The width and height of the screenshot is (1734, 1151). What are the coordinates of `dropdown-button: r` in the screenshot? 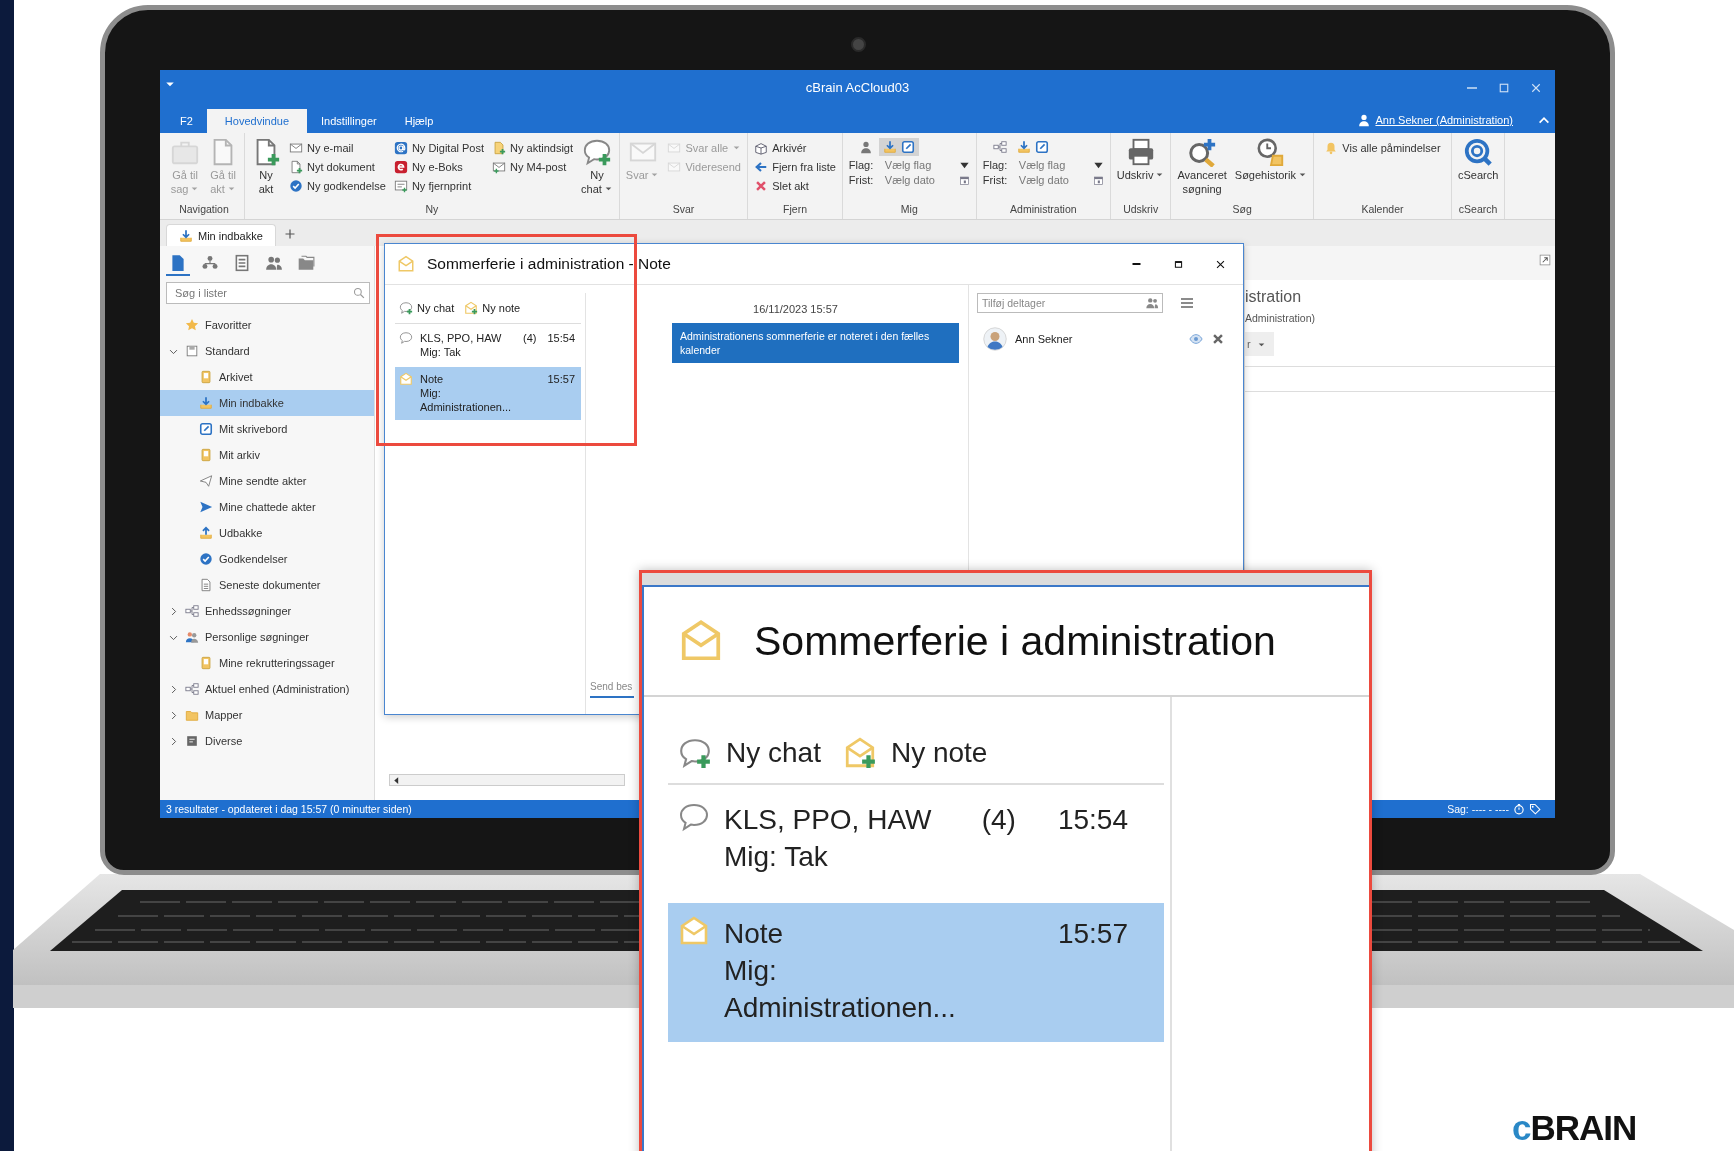 It's located at (1259, 344).